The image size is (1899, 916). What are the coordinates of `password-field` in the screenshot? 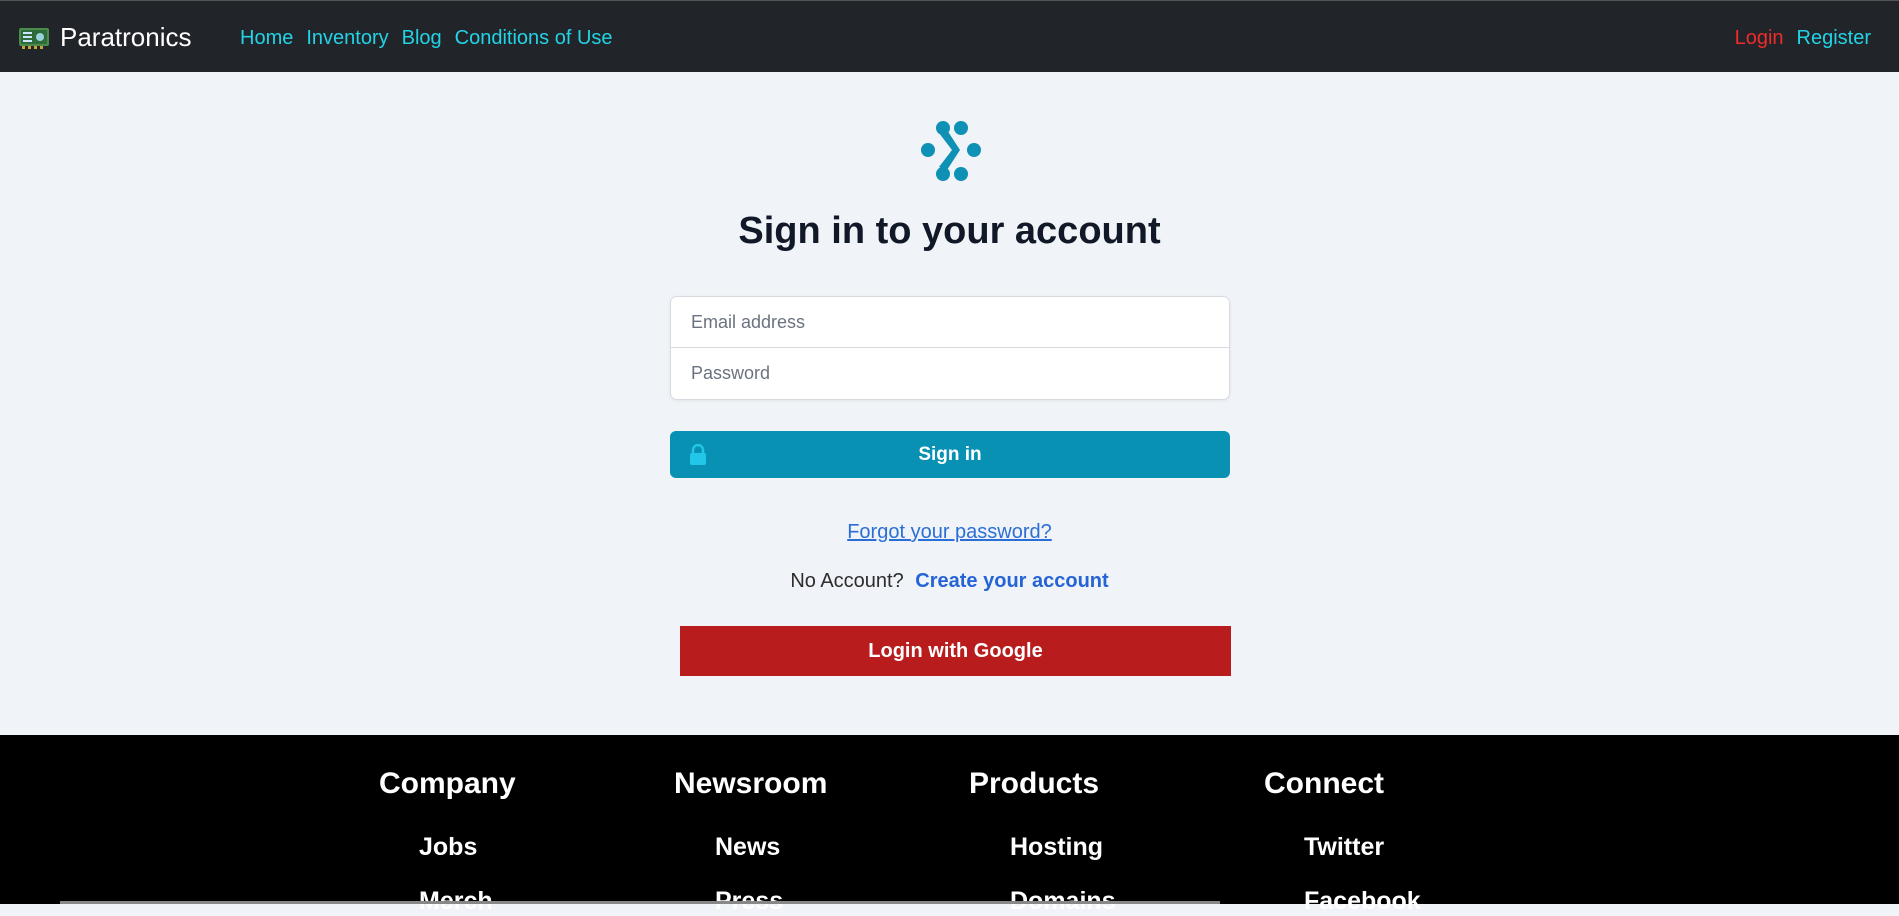 It's located at (950, 373).